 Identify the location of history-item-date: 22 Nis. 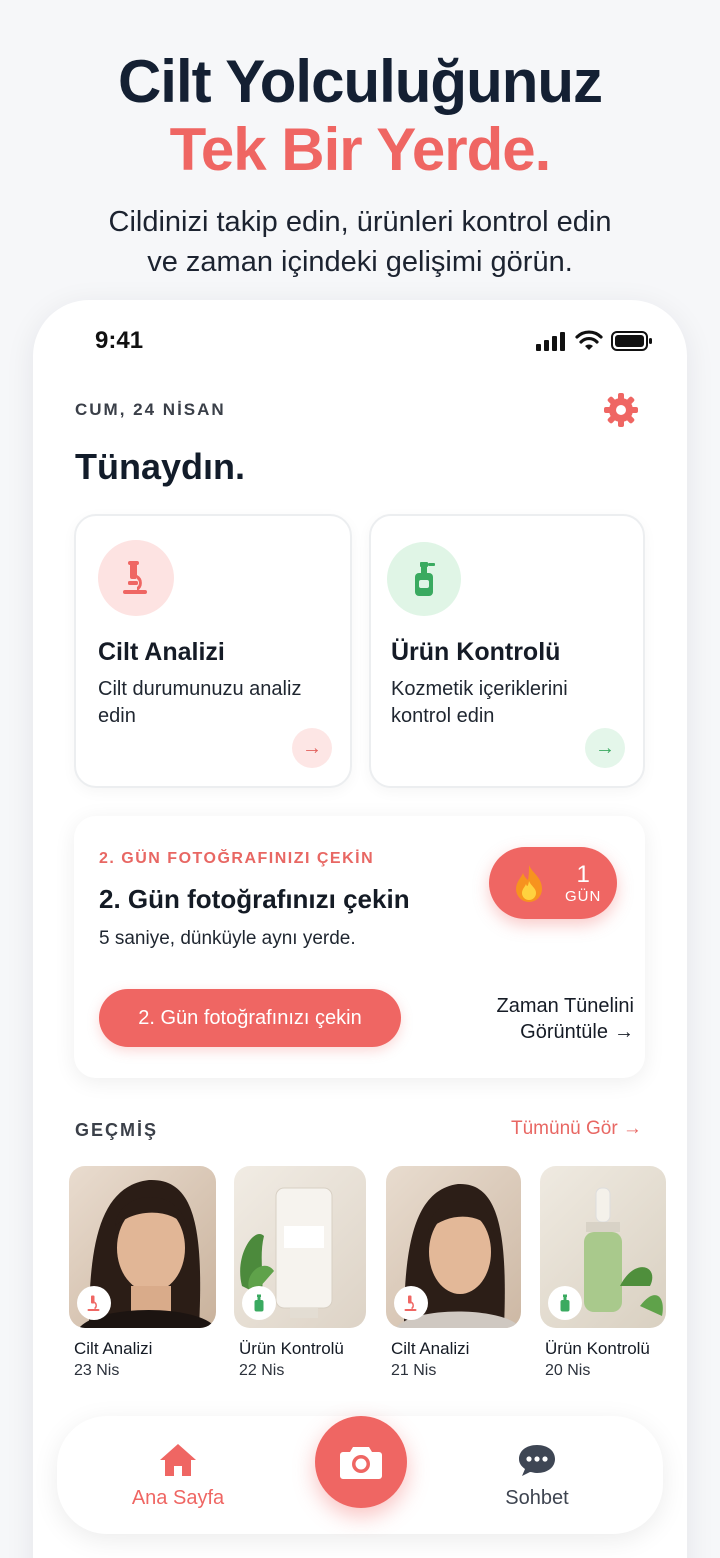
(262, 1370).